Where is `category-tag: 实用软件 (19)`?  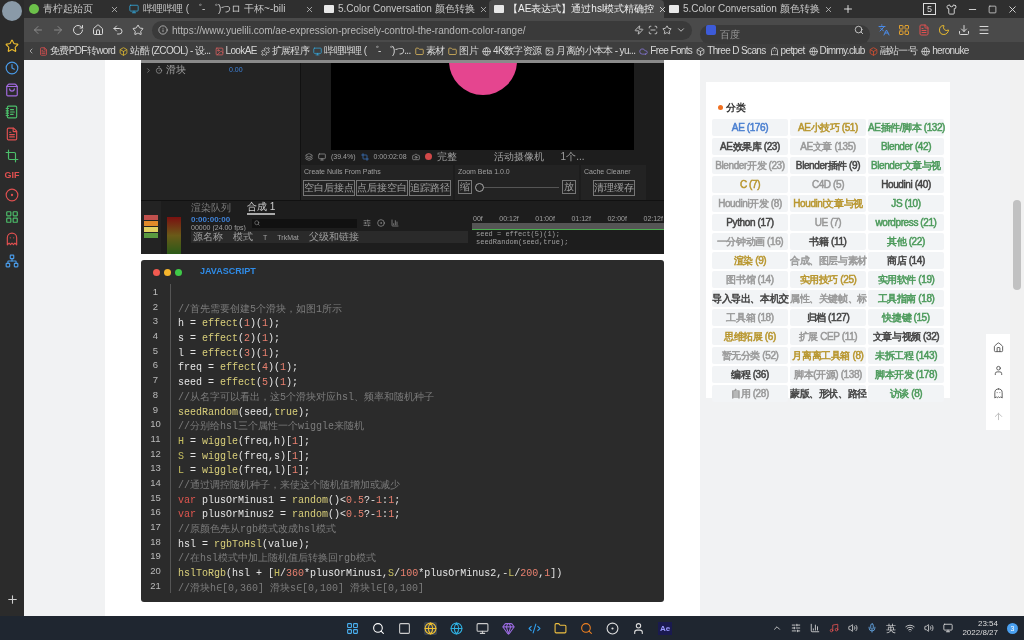
category-tag: 实用软件 (19) is located at coordinates (906, 279).